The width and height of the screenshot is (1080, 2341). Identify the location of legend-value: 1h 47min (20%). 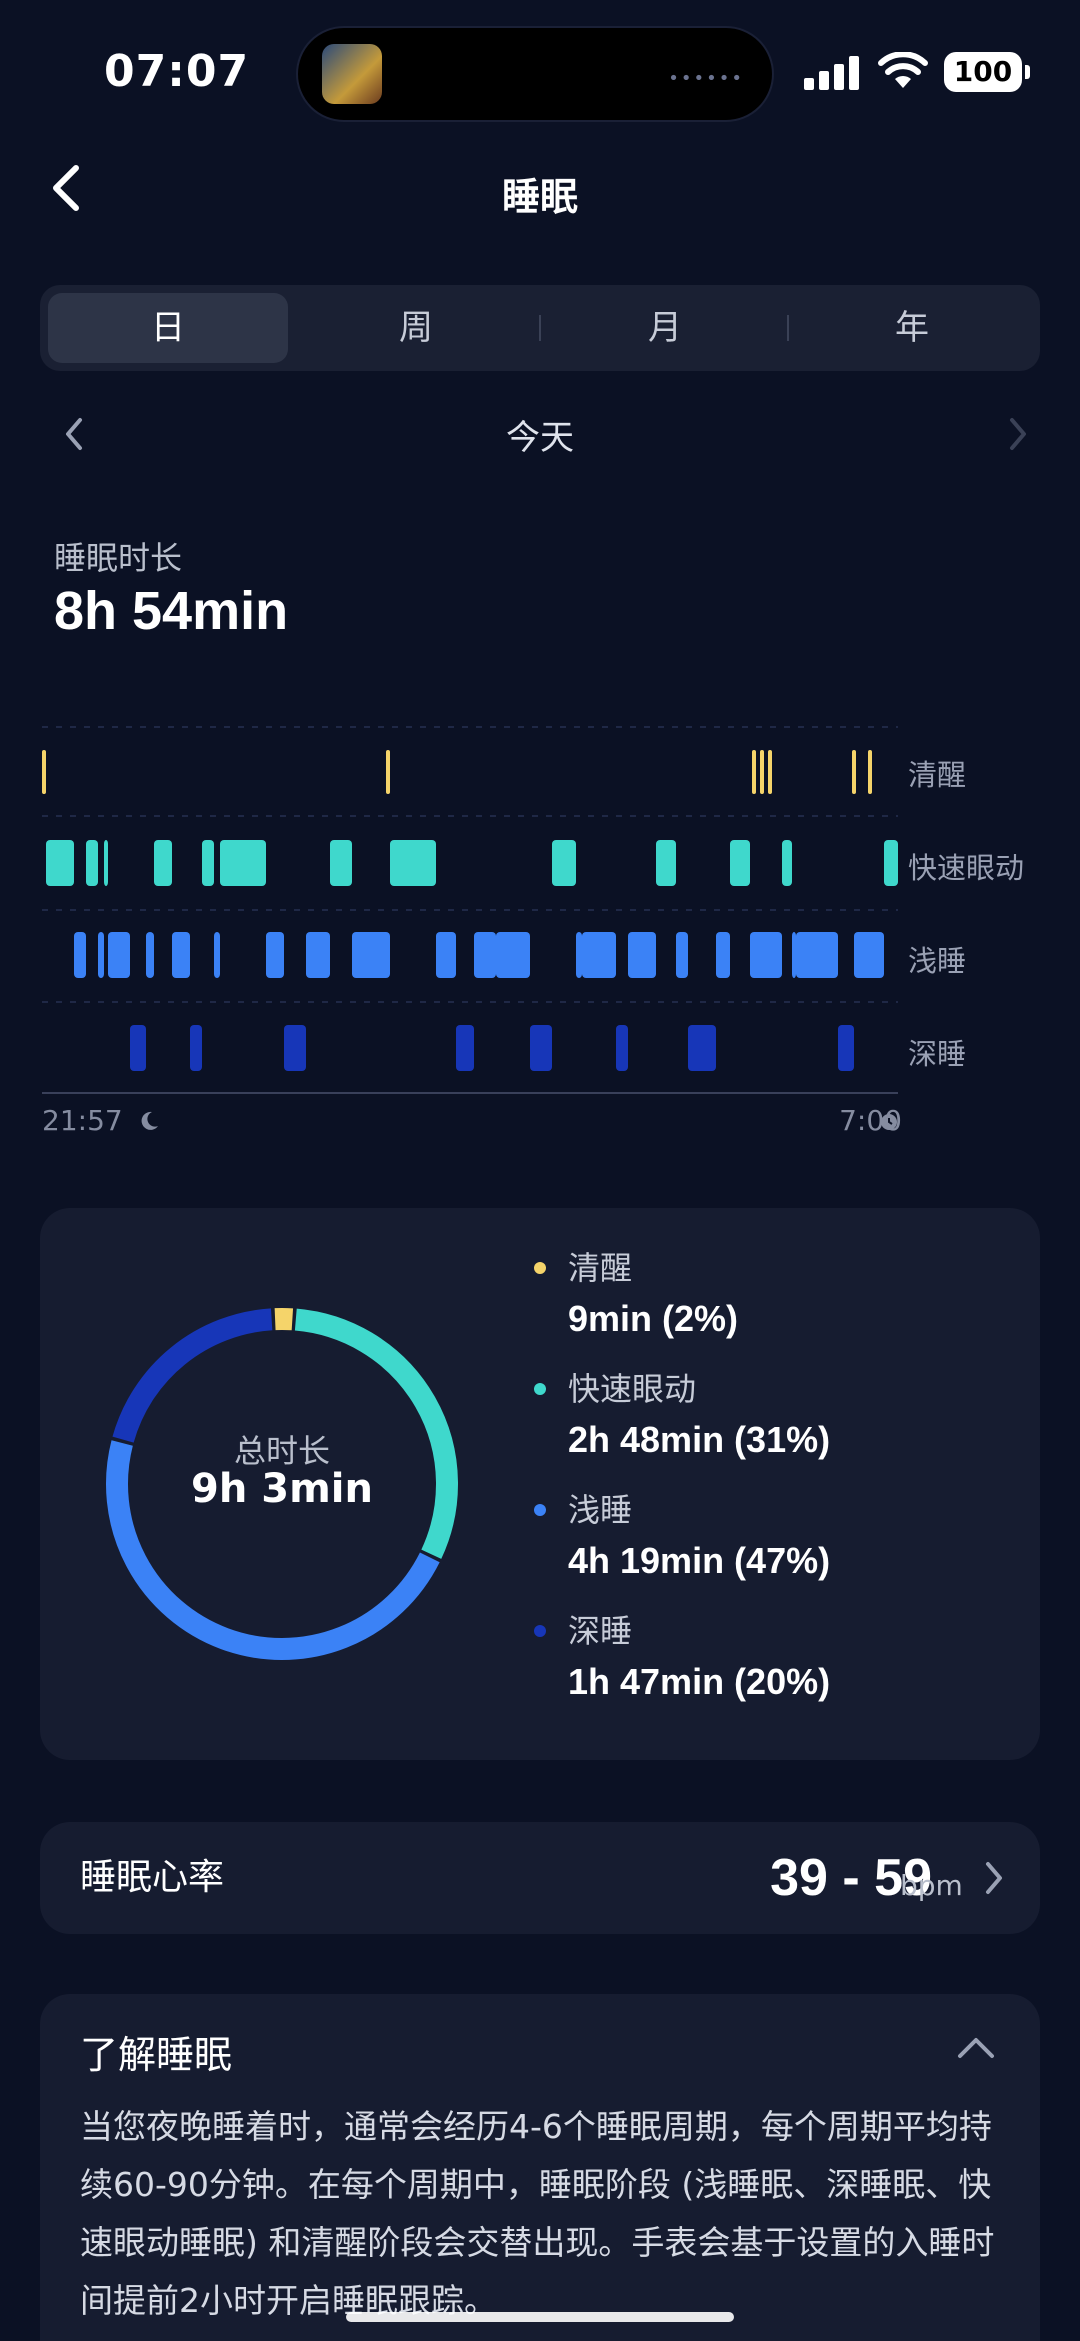
(699, 1681).